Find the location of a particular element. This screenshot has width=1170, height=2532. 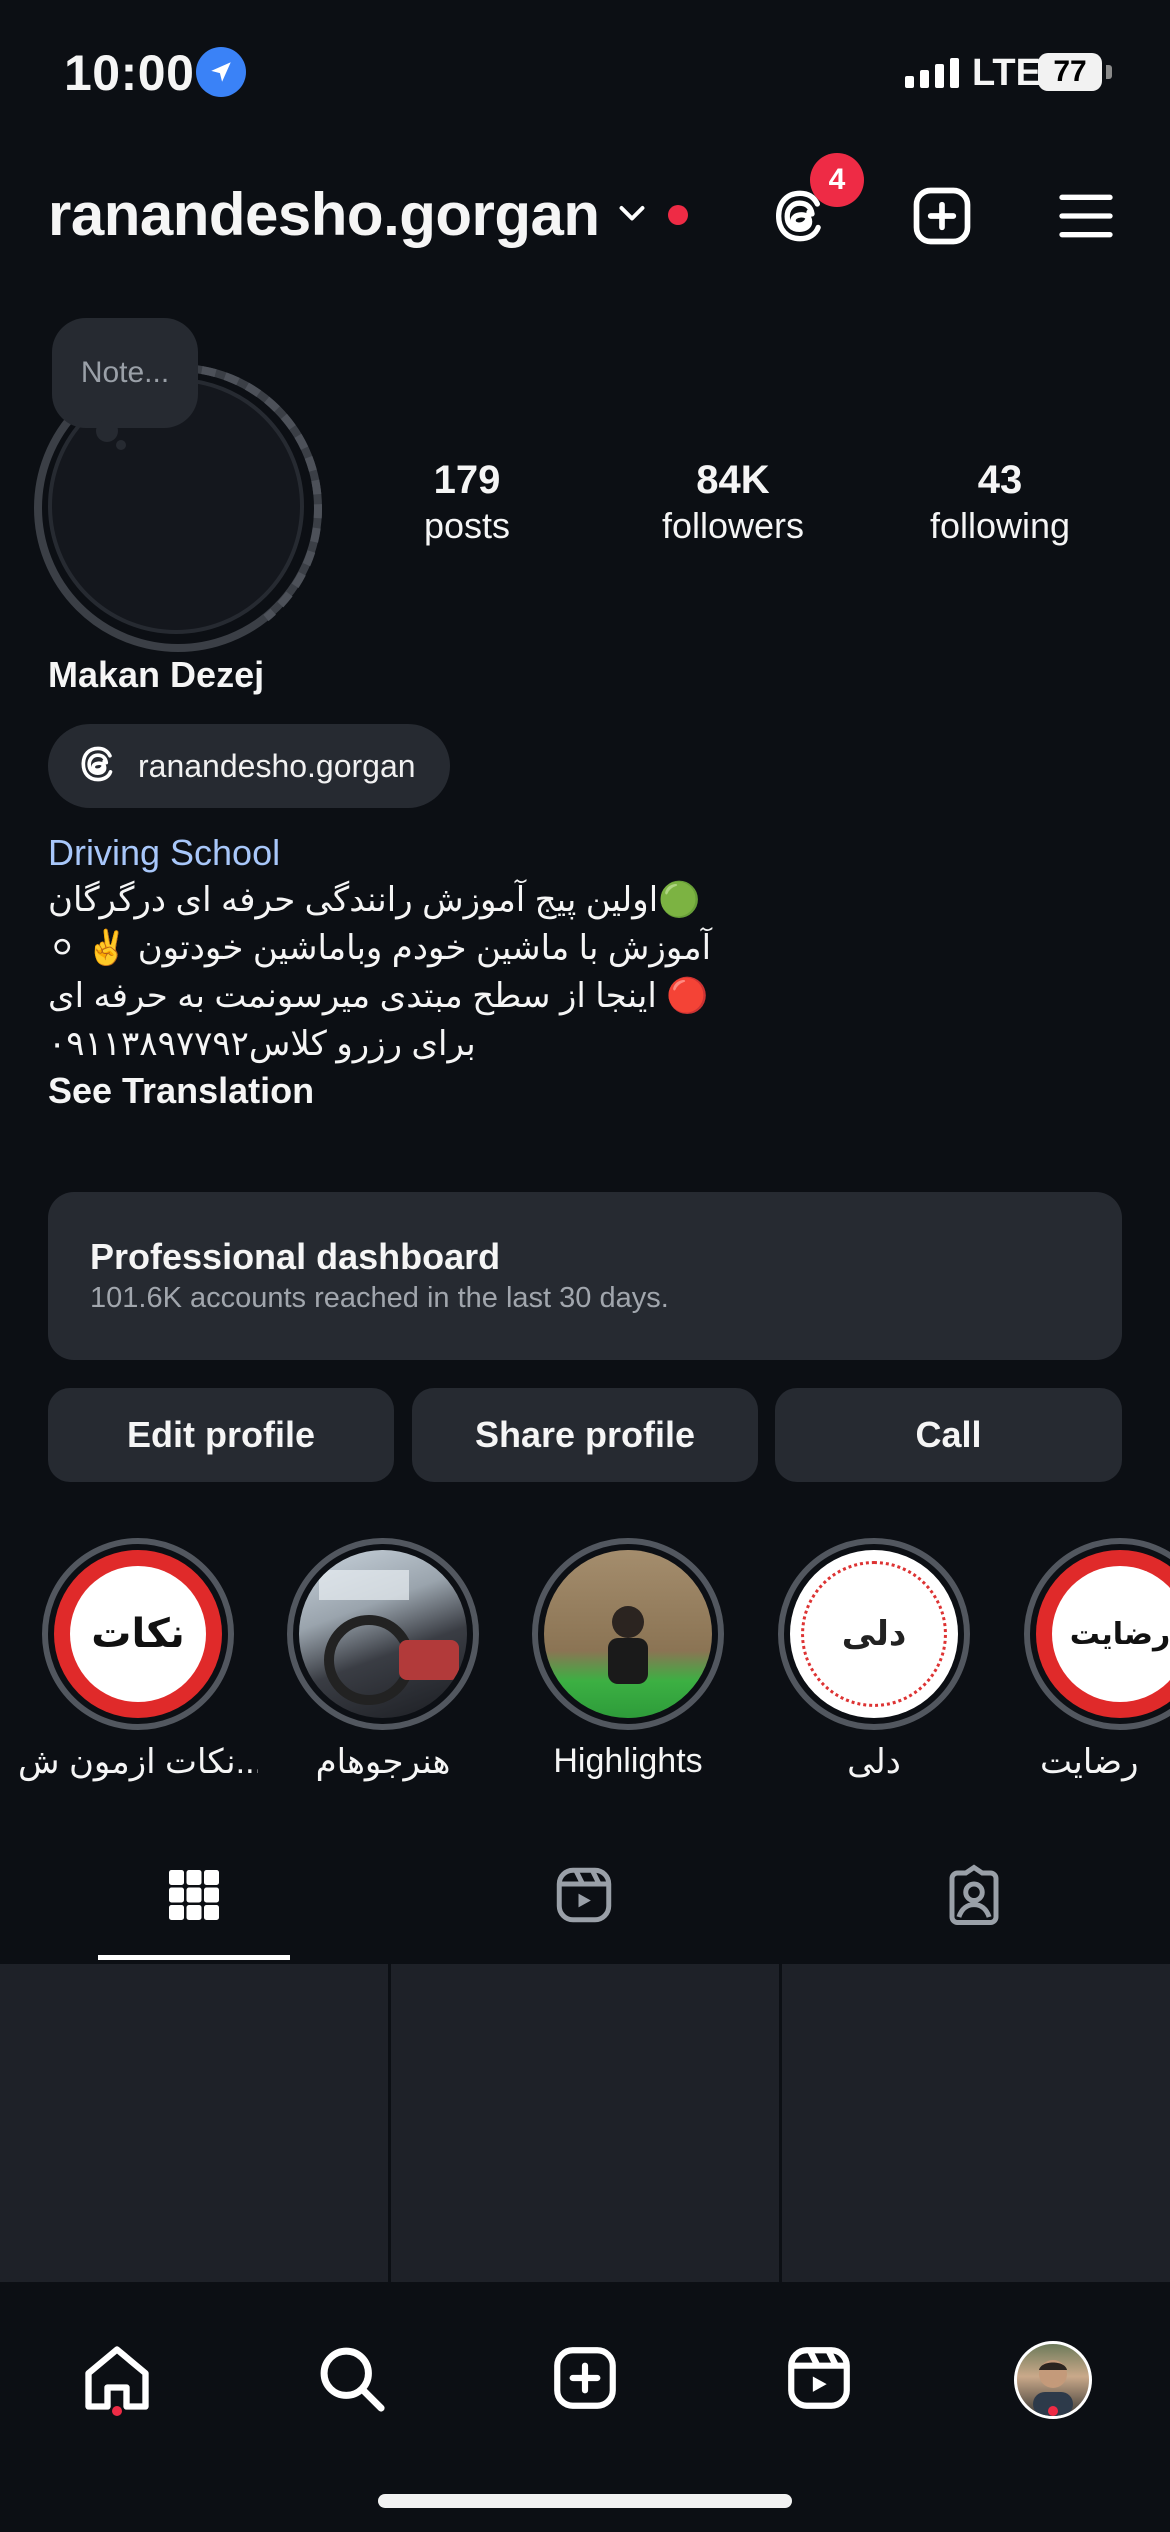

display-name: Makan Dezej is located at coordinates (156, 674).